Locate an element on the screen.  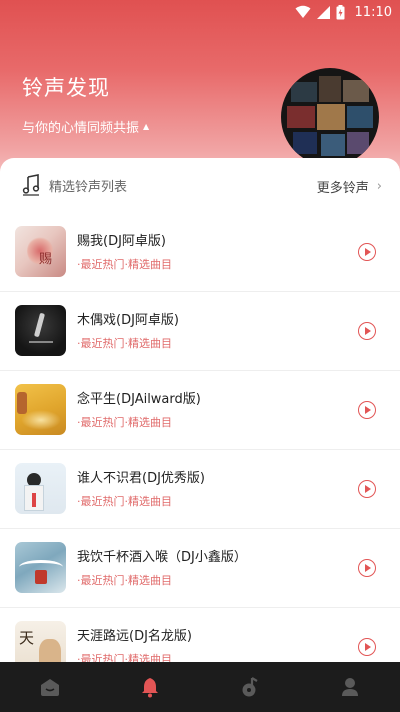
album-disc-image is located at coordinates (330, 117).